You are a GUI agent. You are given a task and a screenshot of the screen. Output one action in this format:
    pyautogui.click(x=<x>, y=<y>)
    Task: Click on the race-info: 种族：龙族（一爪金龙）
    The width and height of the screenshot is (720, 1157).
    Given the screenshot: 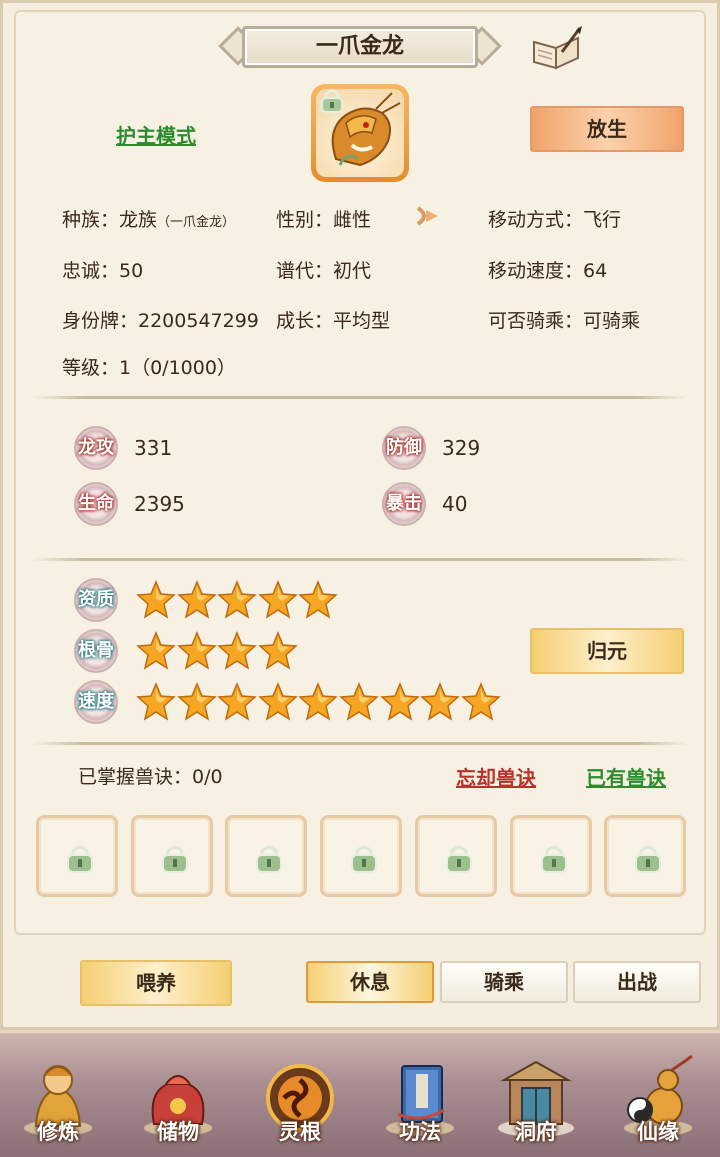 What is the action you would take?
    pyautogui.click(x=148, y=218)
    